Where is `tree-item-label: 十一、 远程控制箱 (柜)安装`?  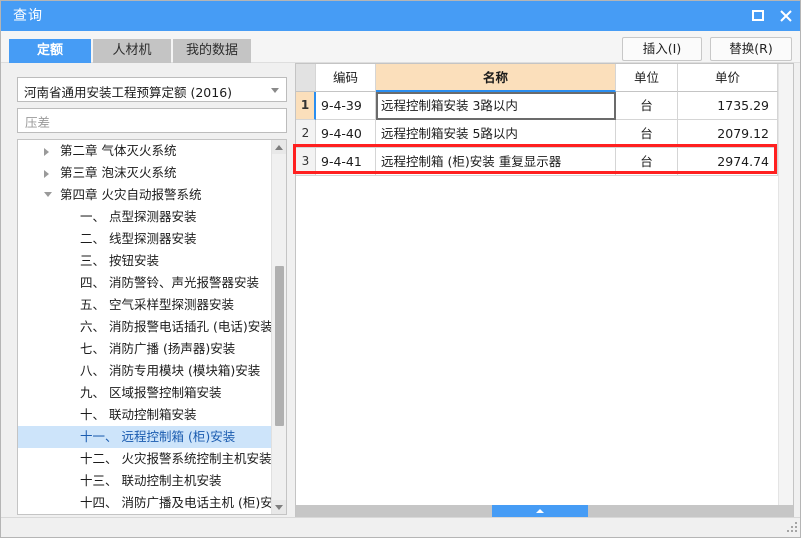 tree-item-label: 十一、 远程控制箱 (柜)安装 is located at coordinates (158, 436).